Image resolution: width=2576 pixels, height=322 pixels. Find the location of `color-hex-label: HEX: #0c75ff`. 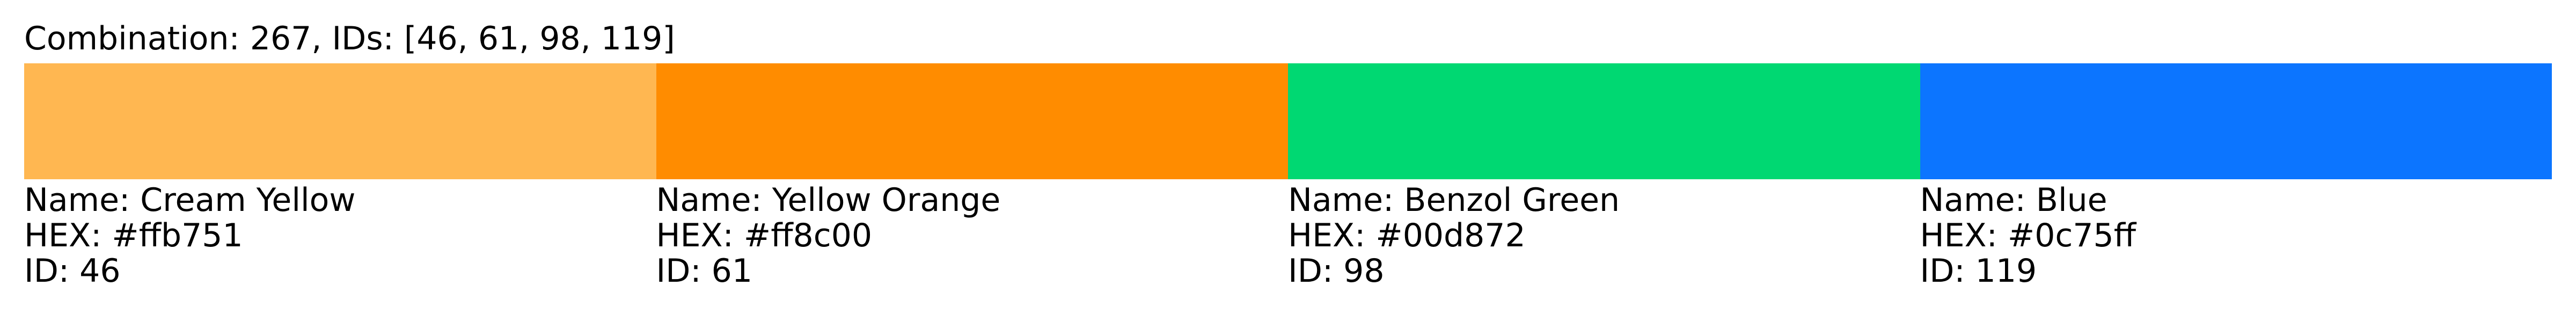

color-hex-label: HEX: #0c75ff is located at coordinates (2028, 235).